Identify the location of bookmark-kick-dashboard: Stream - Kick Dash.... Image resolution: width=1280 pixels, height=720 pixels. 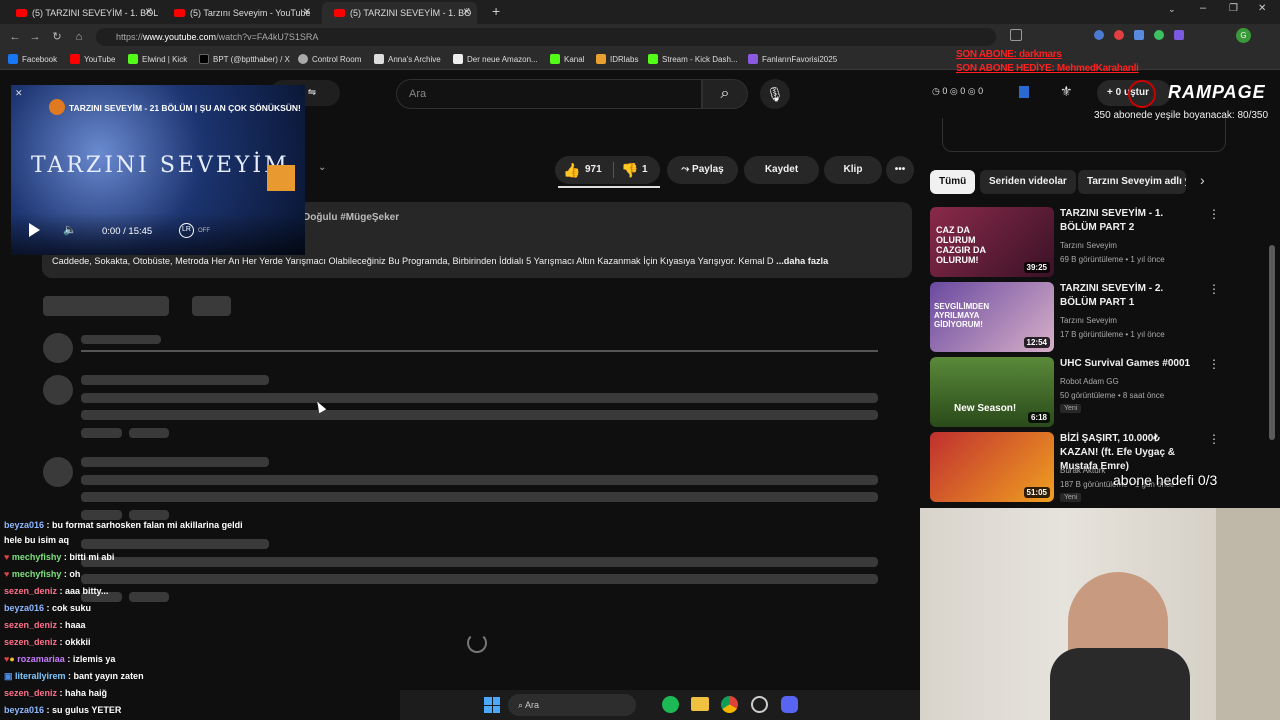
(693, 60).